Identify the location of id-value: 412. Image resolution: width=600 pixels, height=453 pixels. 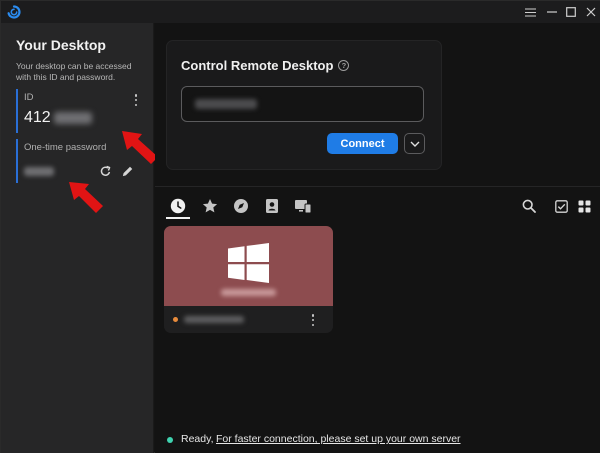
(58, 118).